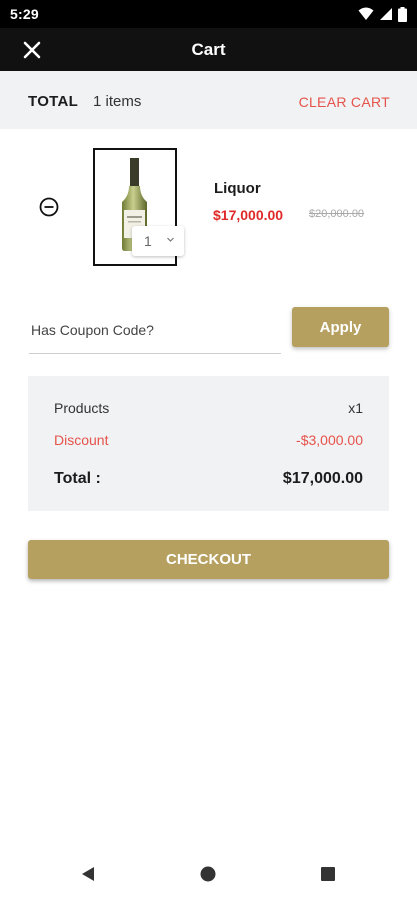 This screenshot has height=900, width=417. Describe the element at coordinates (340, 327) in the screenshot. I see `apply-coupon-button: Apply` at that location.